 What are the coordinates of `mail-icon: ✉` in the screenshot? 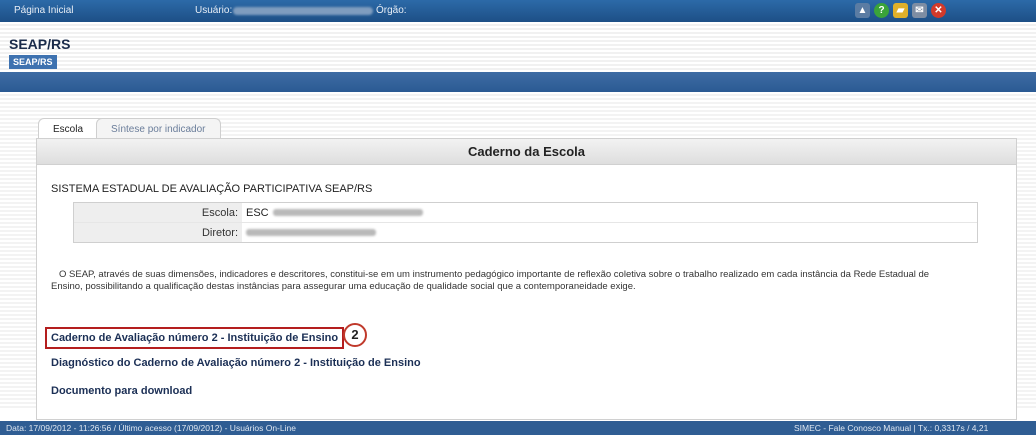 It's located at (919, 10).